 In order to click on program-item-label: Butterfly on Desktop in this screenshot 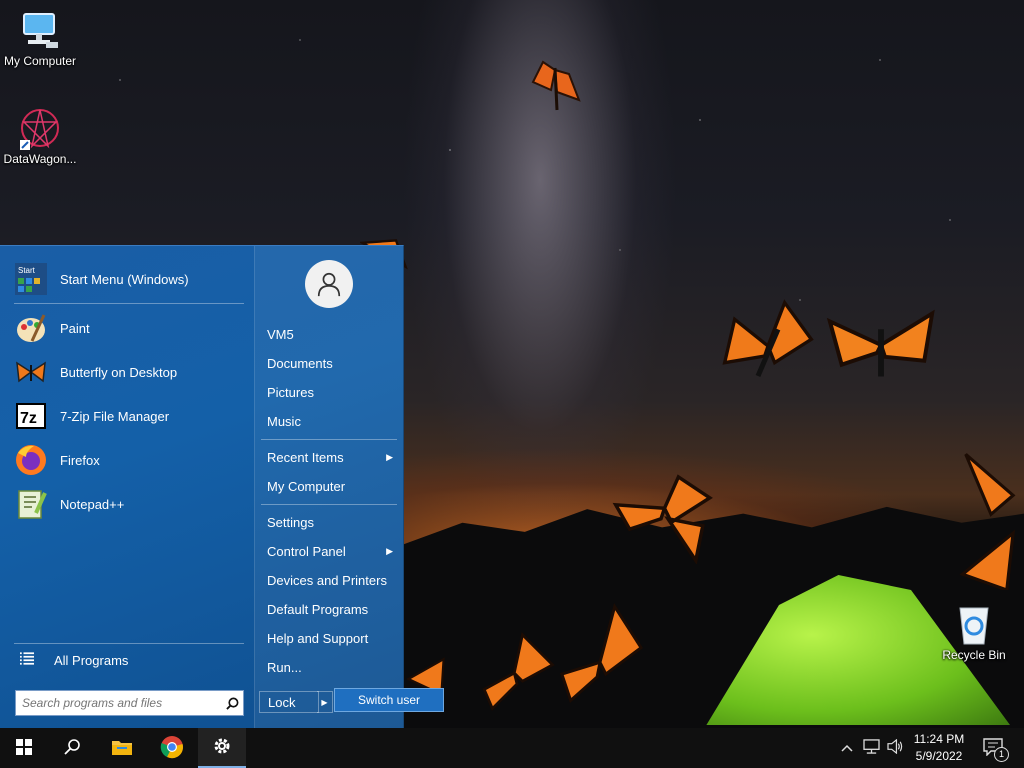, I will do `click(119, 372)`.